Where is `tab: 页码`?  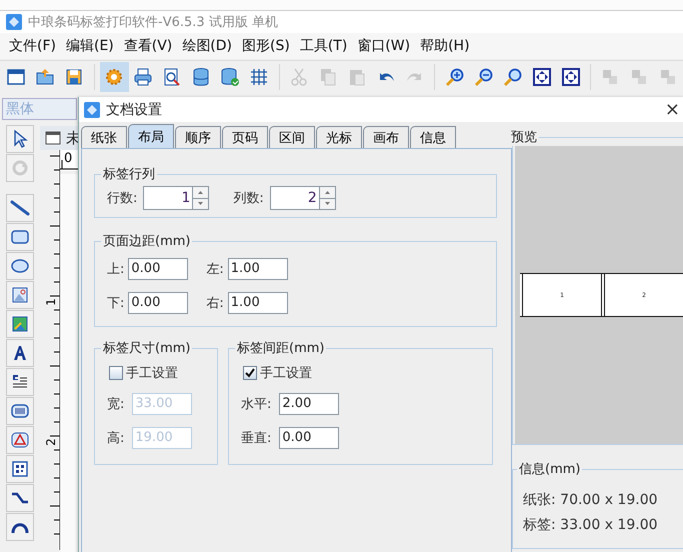
tab: 页码 is located at coordinates (245, 137).